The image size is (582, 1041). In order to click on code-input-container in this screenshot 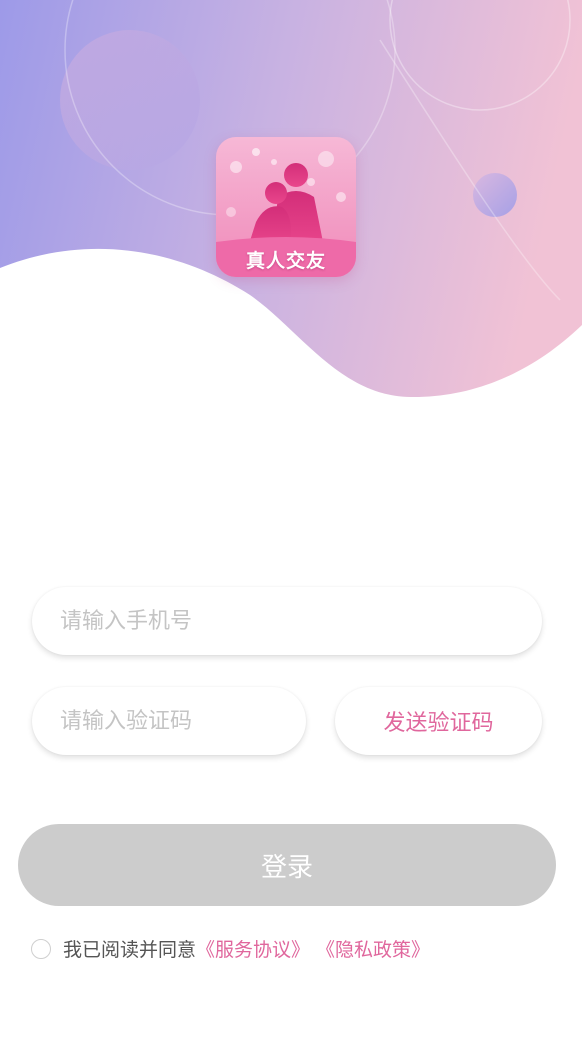, I will do `click(169, 721)`.